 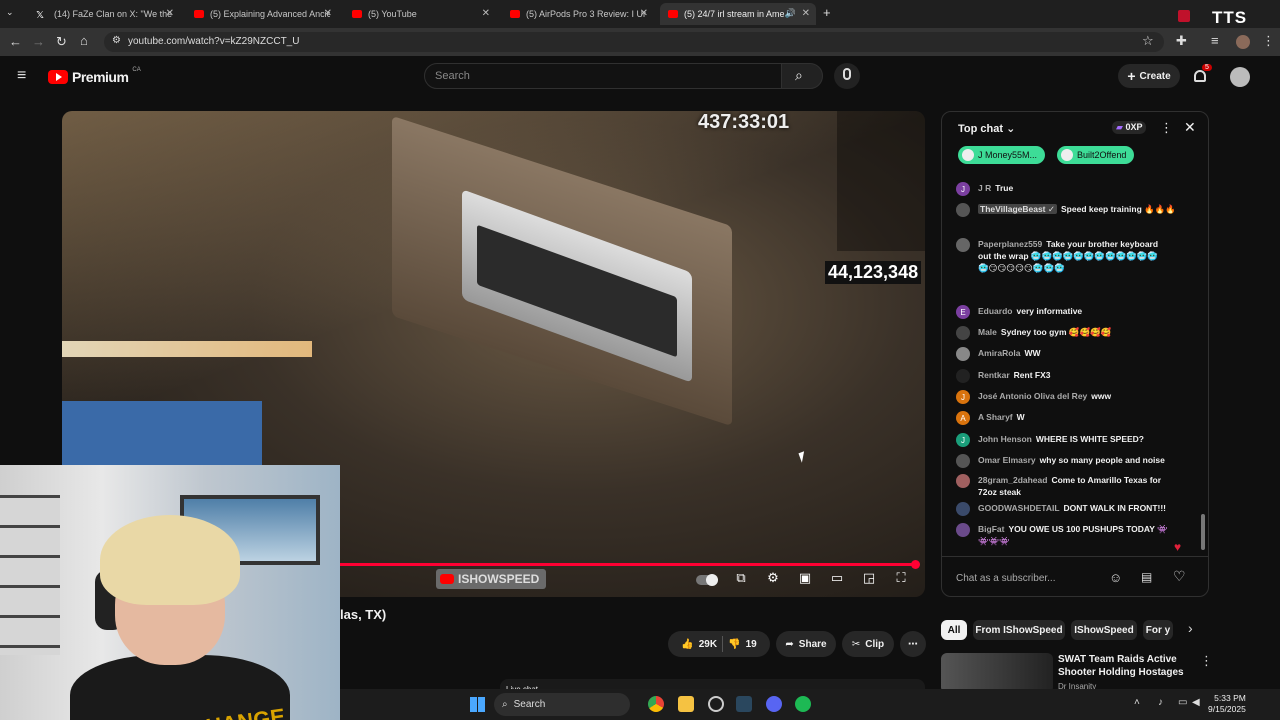 What do you see at coordinates (963, 418) in the screenshot?
I see `author-avatar: A` at bounding box center [963, 418].